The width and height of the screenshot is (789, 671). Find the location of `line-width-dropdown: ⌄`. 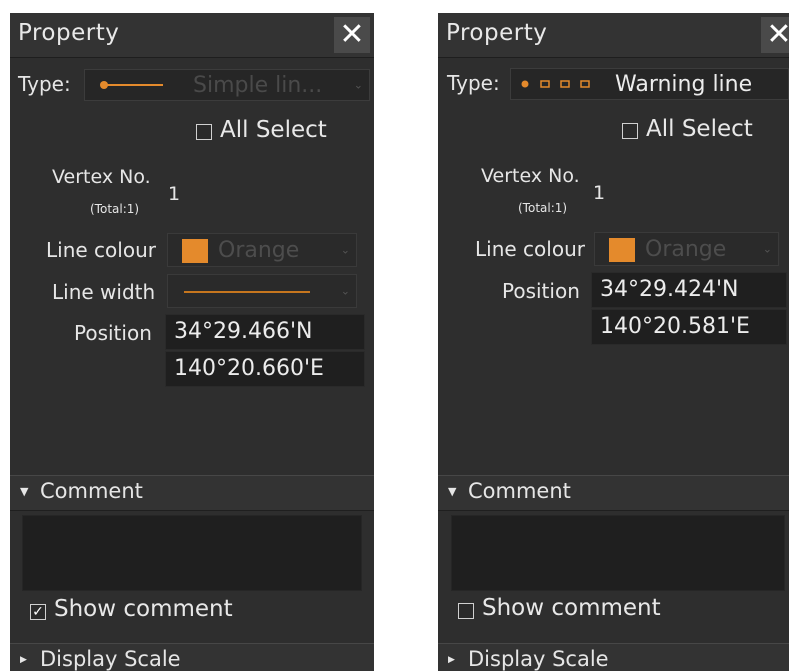

line-width-dropdown: ⌄ is located at coordinates (262, 291).